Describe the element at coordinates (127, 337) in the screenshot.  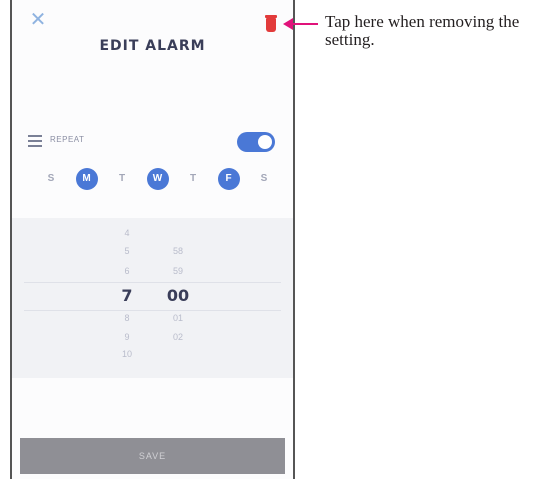
I see `hour-option: 9` at that location.